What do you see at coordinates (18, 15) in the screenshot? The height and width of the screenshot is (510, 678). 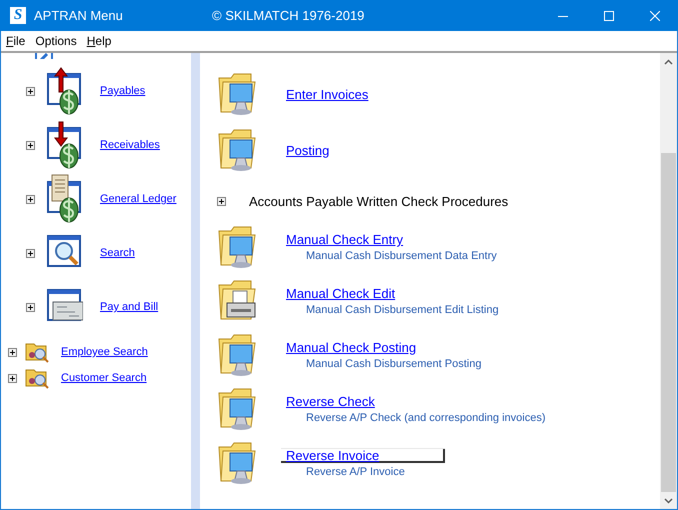 I see `app-logo: S` at bounding box center [18, 15].